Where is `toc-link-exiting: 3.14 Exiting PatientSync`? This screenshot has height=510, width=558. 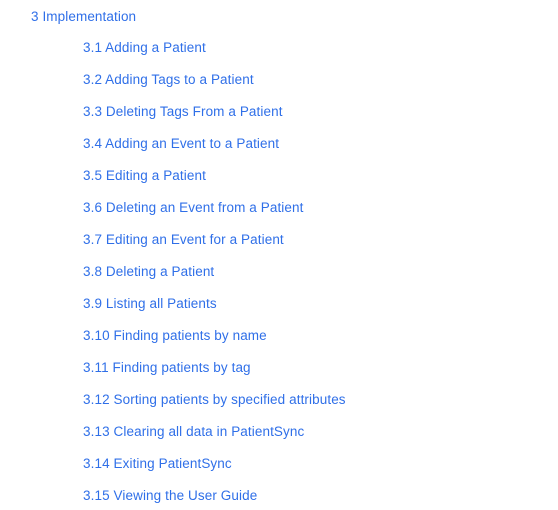 toc-link-exiting: 3.14 Exiting PatientSync is located at coordinates (157, 464).